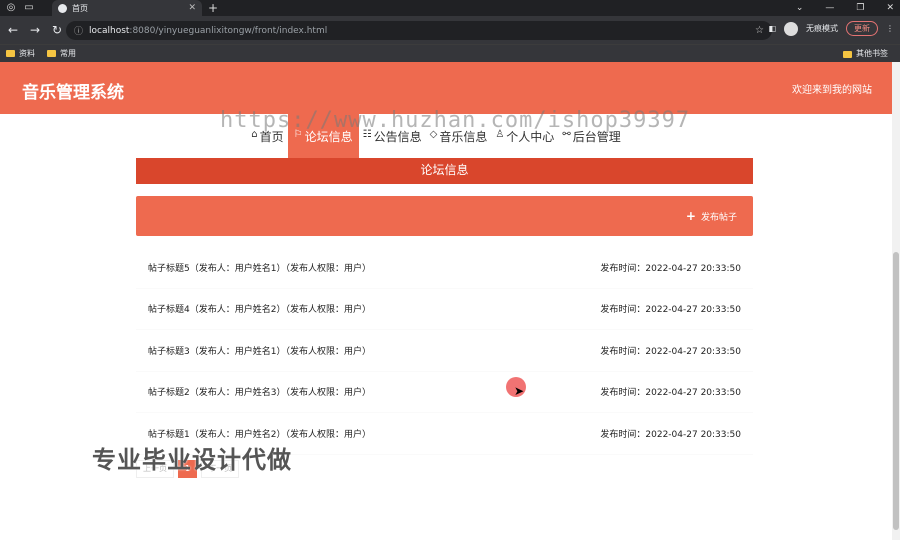 The height and width of the screenshot is (540, 900). What do you see at coordinates (463, 137) in the screenshot?
I see `nav-label: 音乐信息` at bounding box center [463, 137].